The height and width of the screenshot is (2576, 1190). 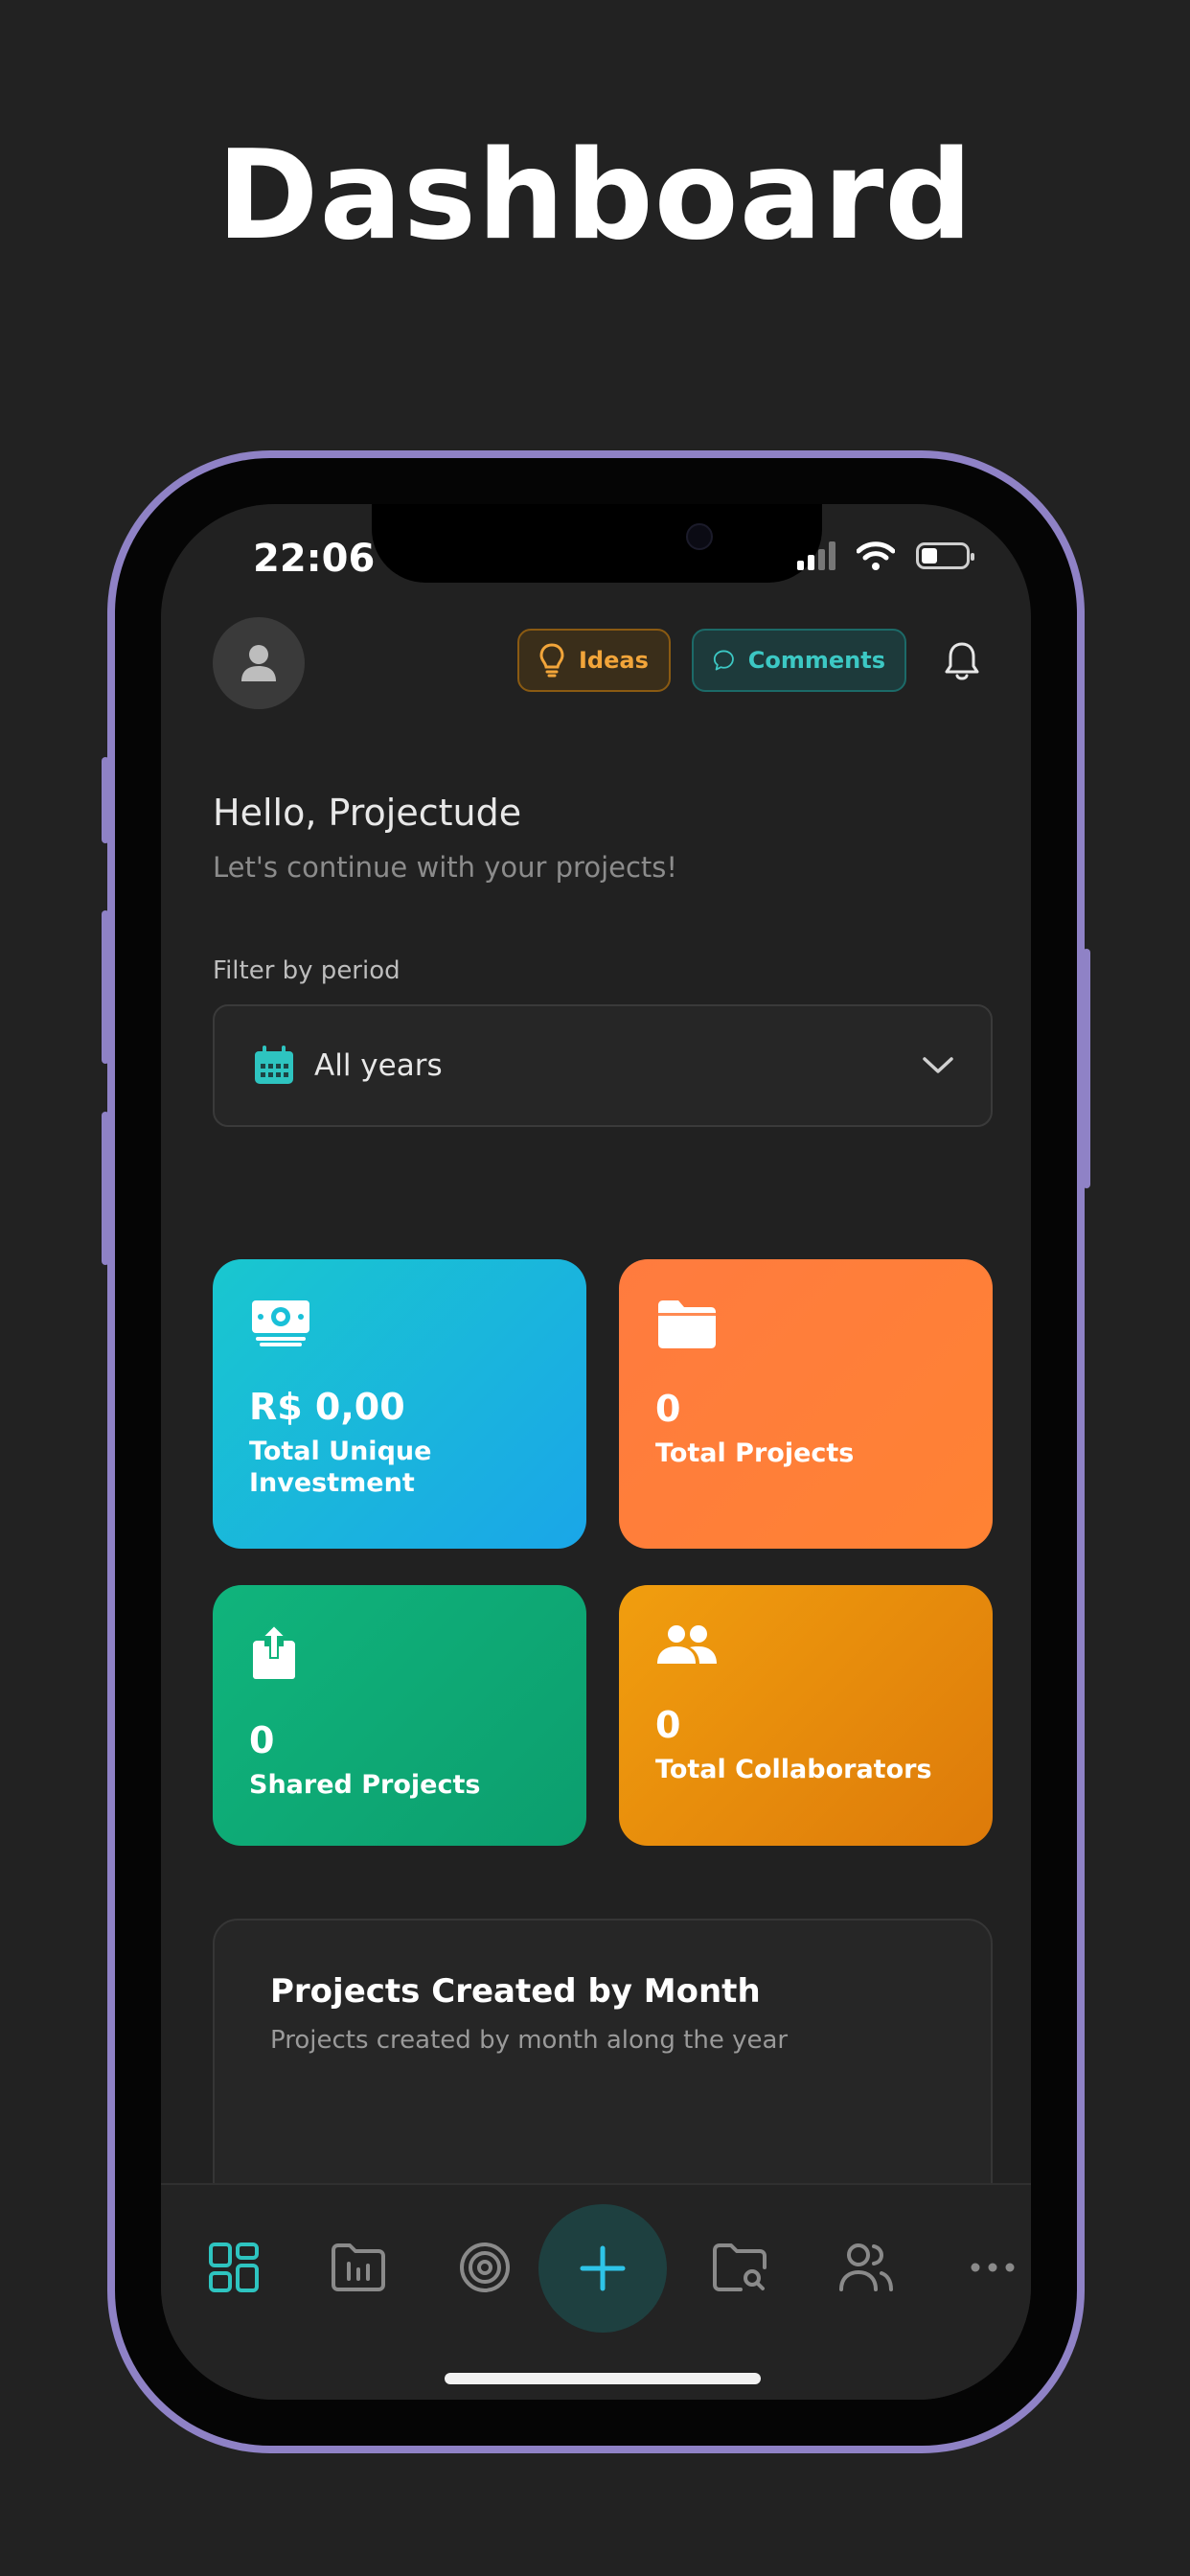 I want to click on money-icon, so click(x=280, y=1323).